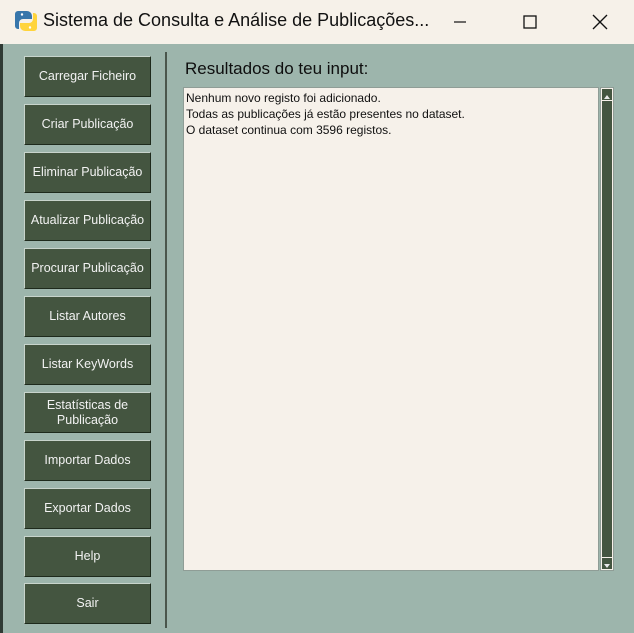 The width and height of the screenshot is (634, 633). I want to click on list-authors-button: Listar Autores, so click(87, 316).